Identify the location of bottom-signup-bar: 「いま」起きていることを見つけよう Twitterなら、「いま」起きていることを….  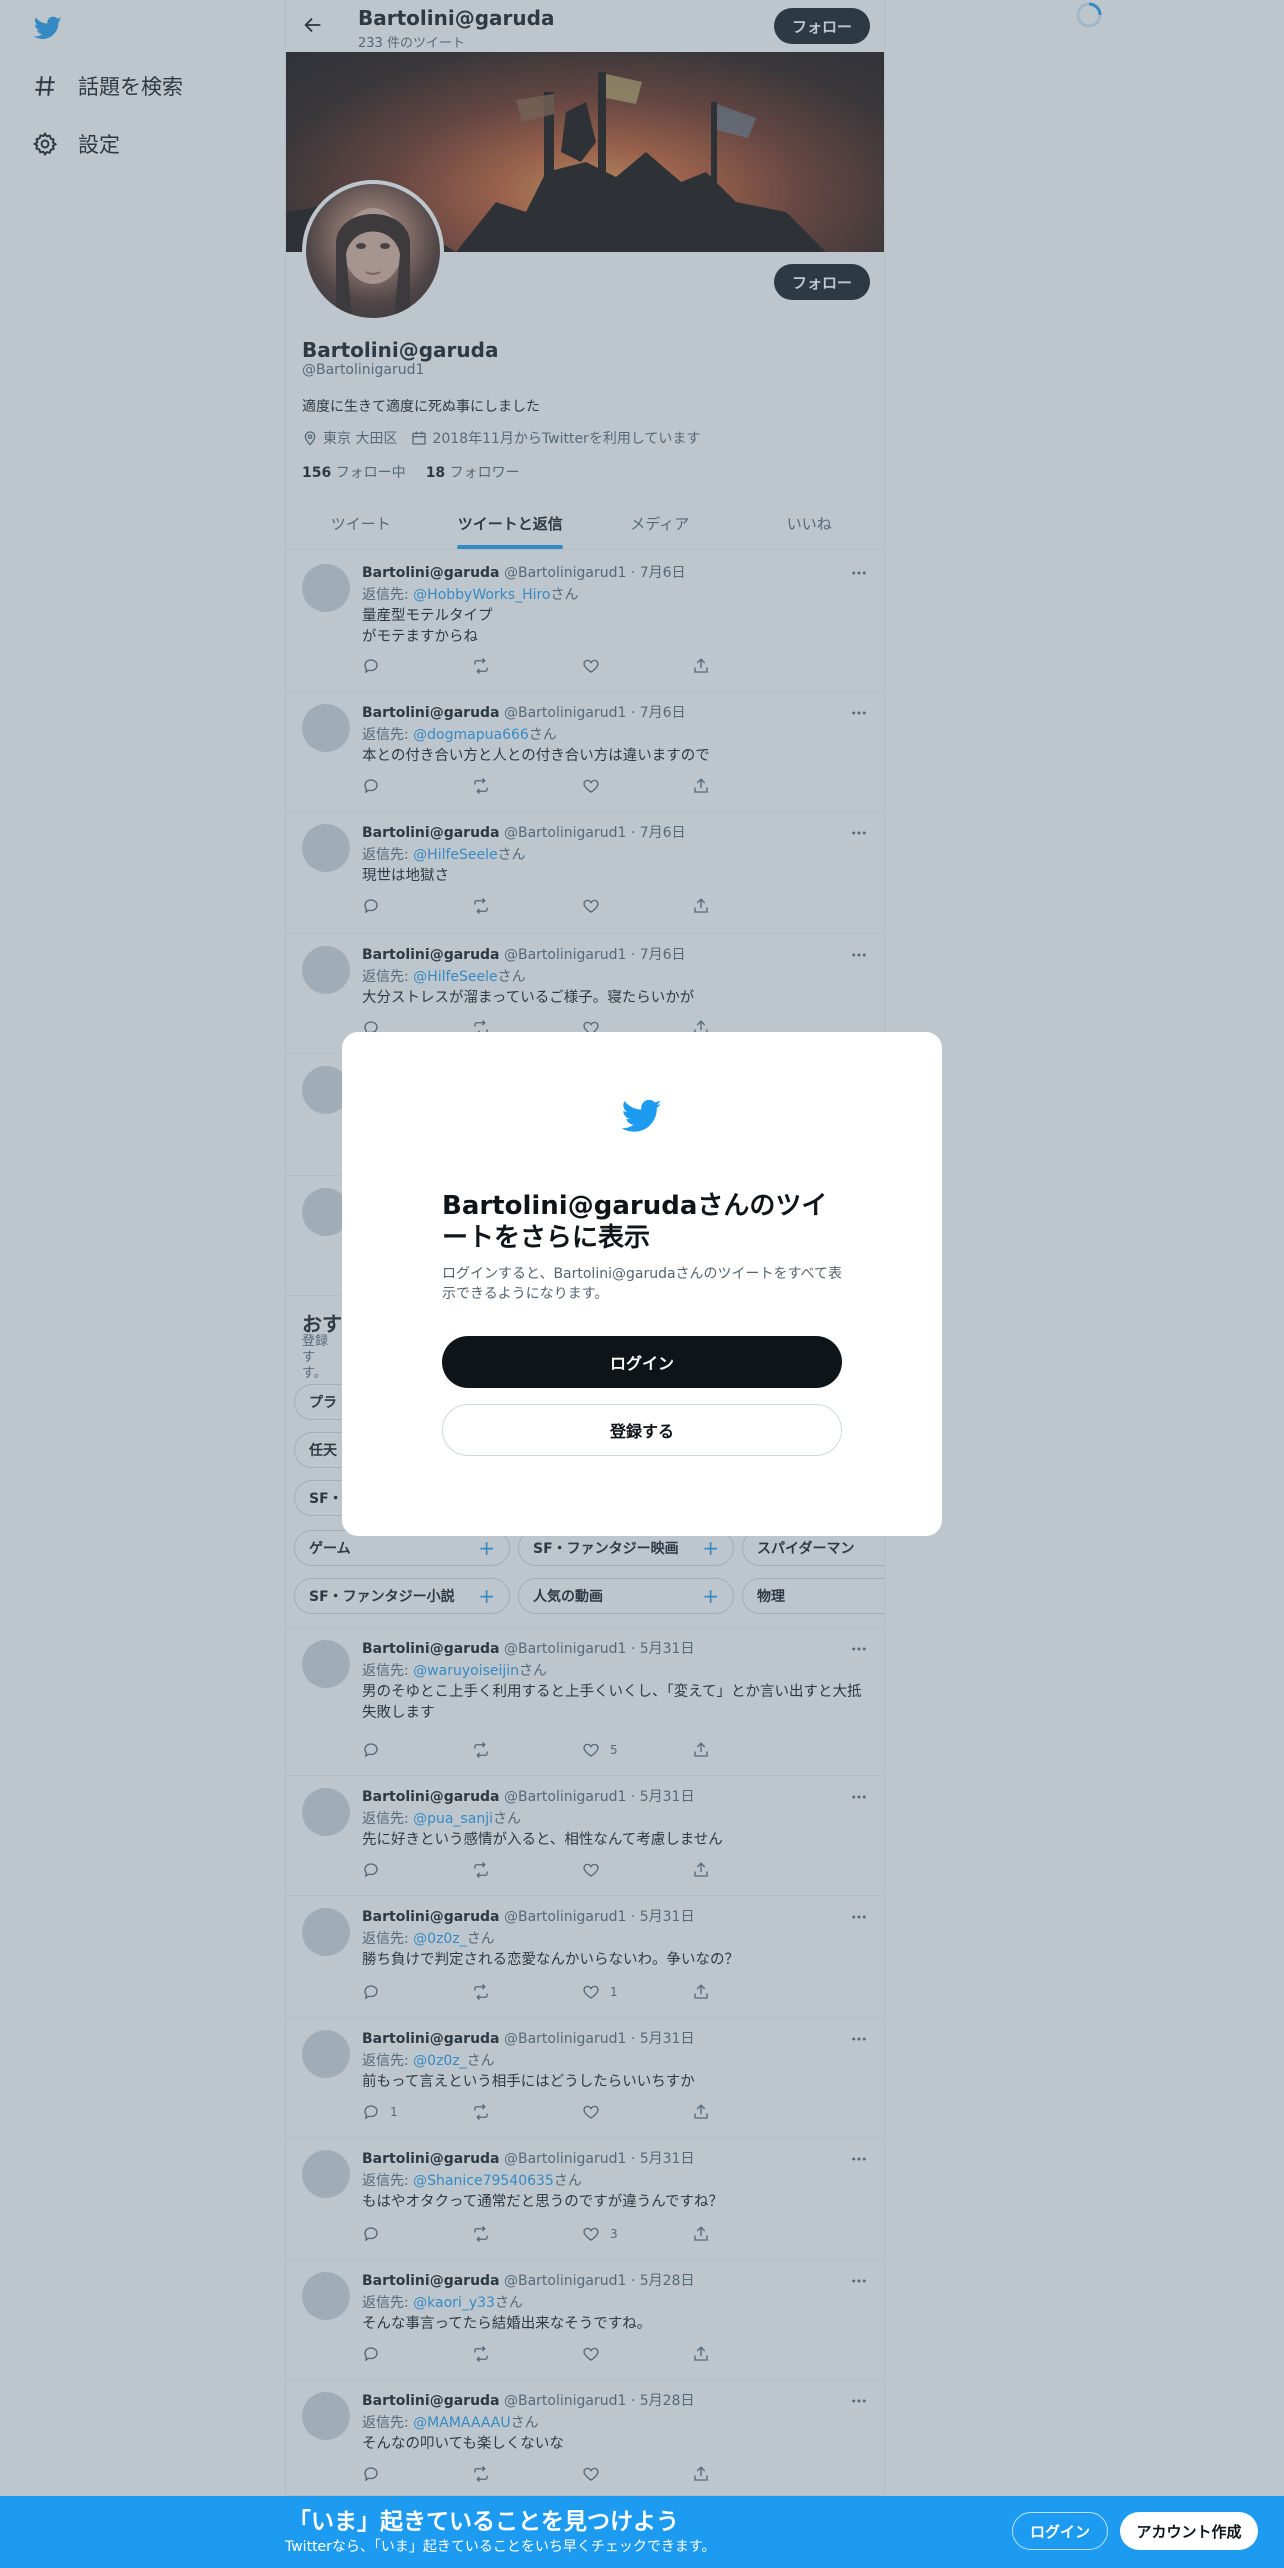
(642, 2532).